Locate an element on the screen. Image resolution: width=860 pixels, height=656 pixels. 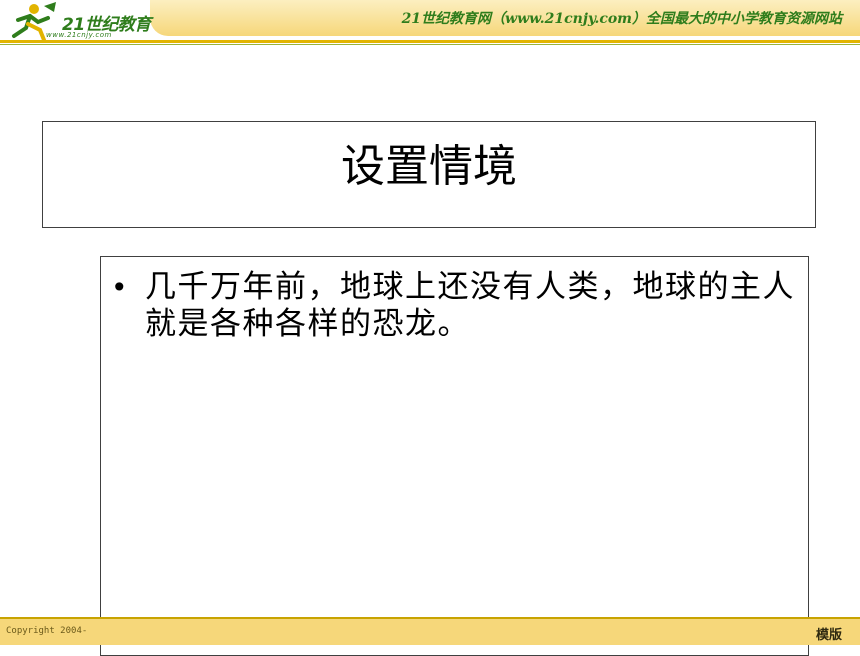
bullet-item: • 几千万年前，地球上还没有人类，地球的主人就是各种各样的恐龙。 is located at coordinates (456, 306).